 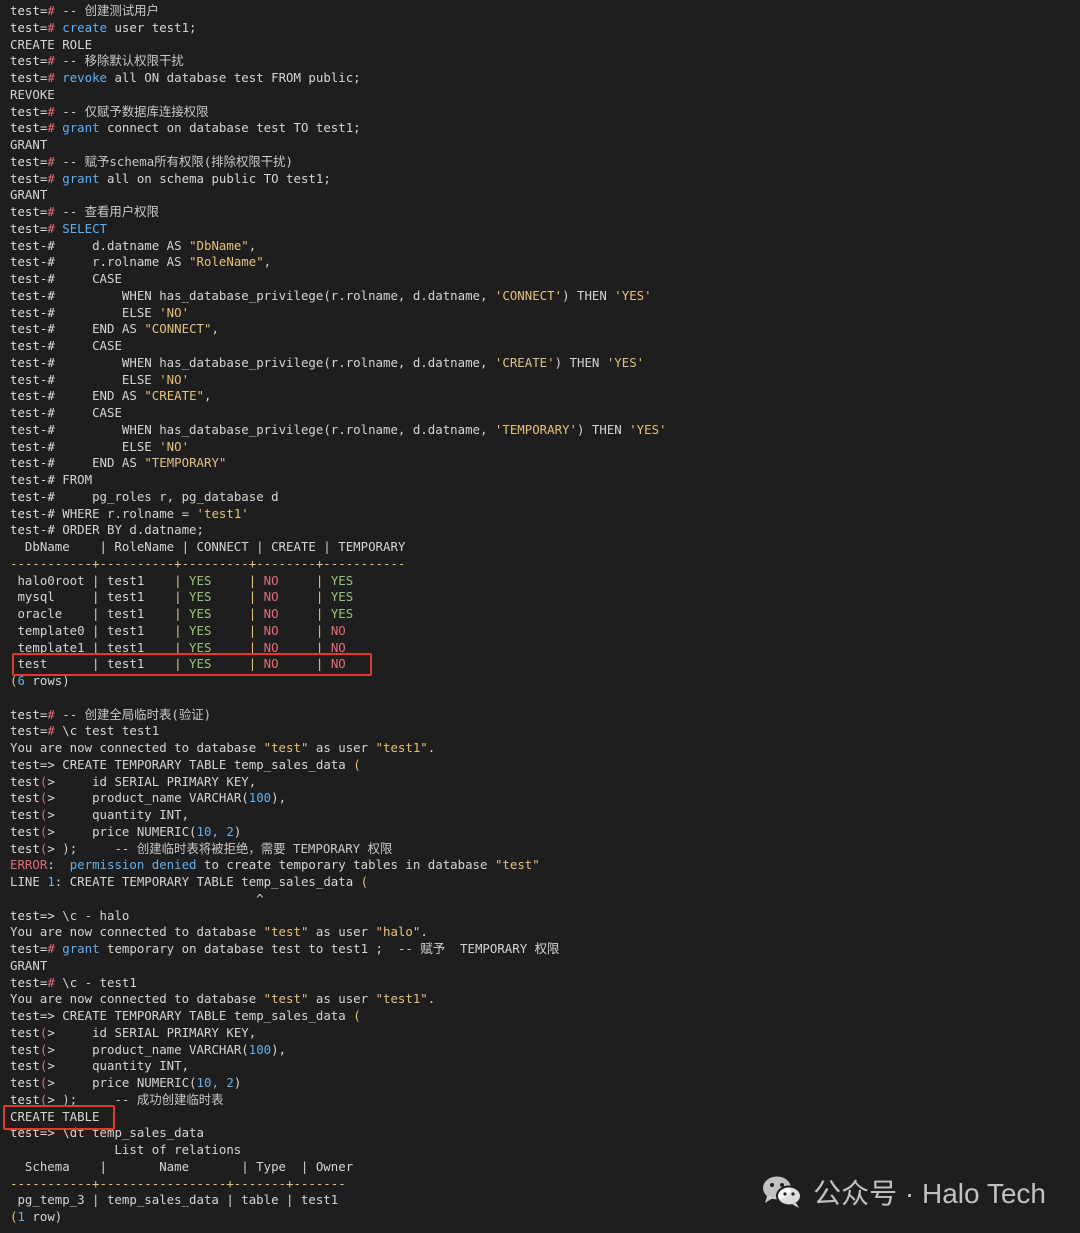 I want to click on terminal-text: END AS, so click(x=99, y=329).